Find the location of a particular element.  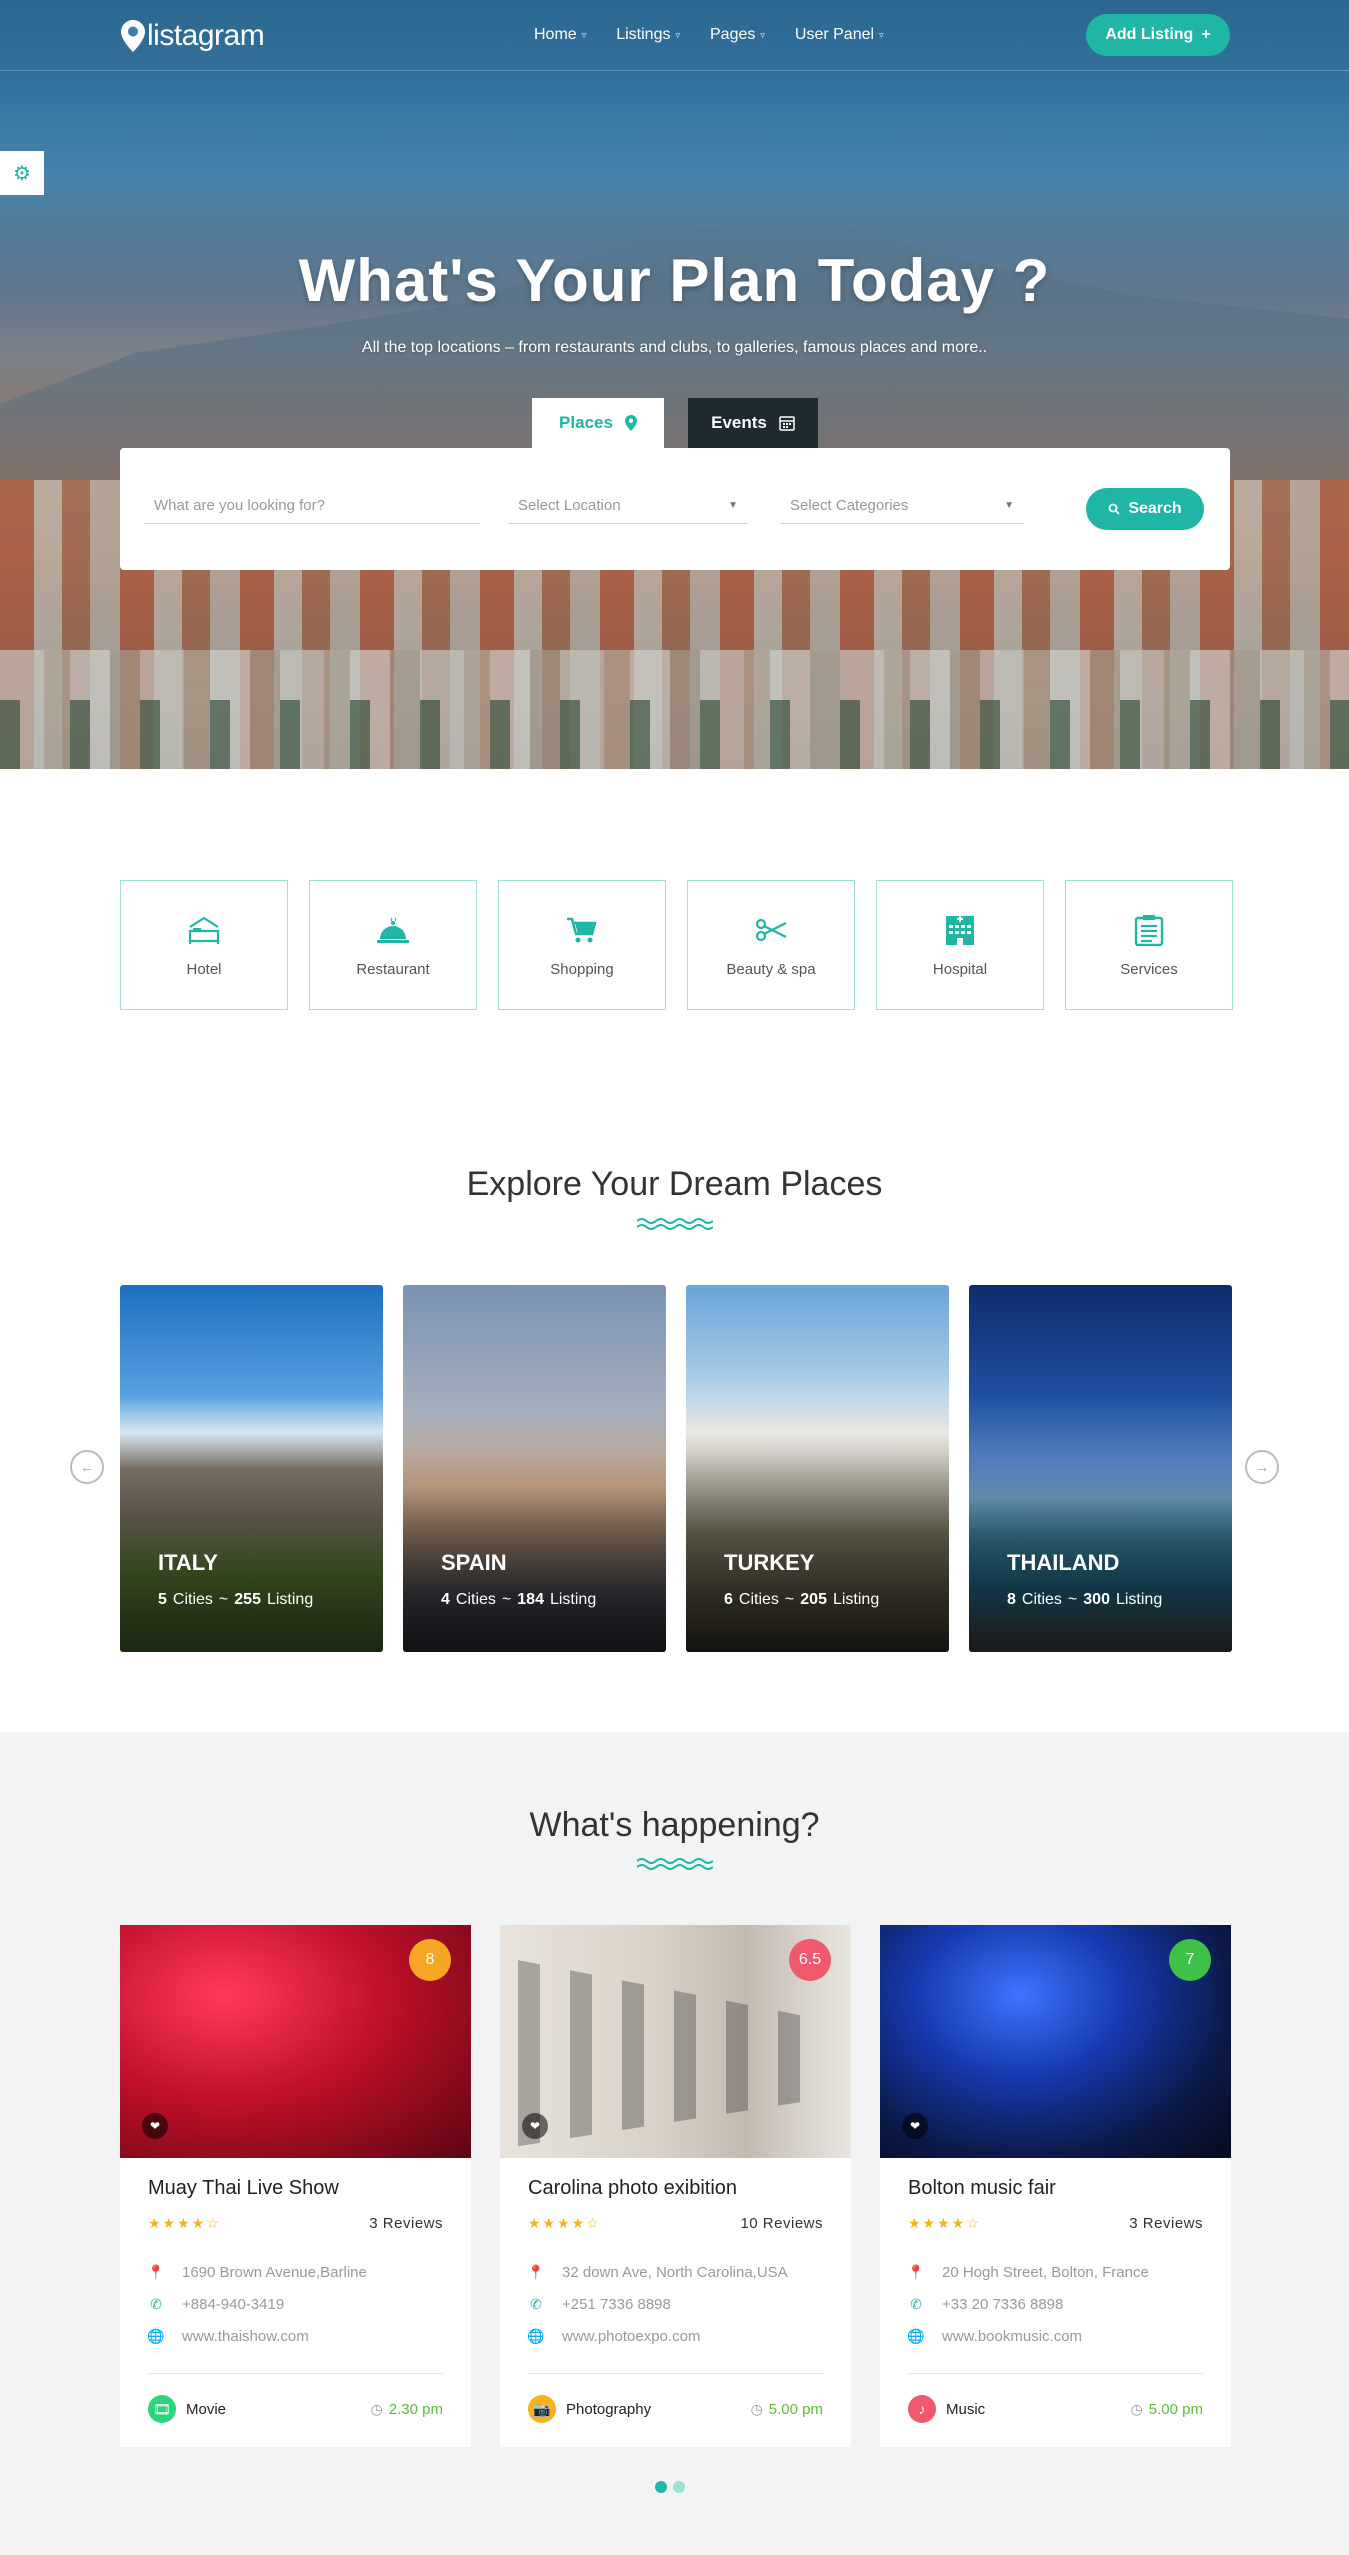

gear-icon: ⚙ is located at coordinates (22, 173).